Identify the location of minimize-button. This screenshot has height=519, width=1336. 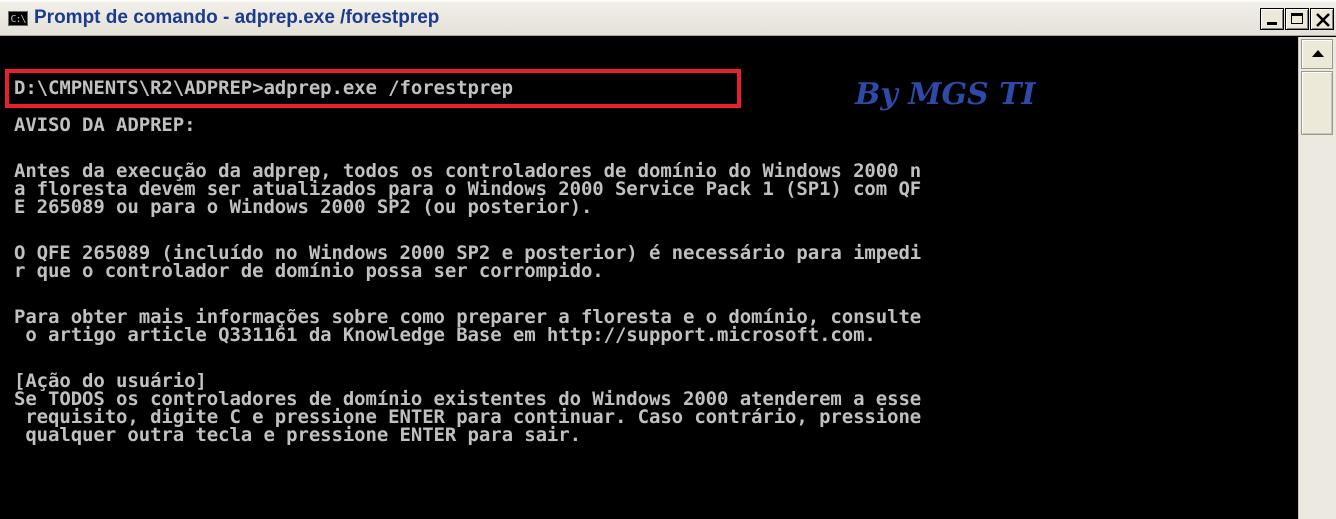
(1272, 19).